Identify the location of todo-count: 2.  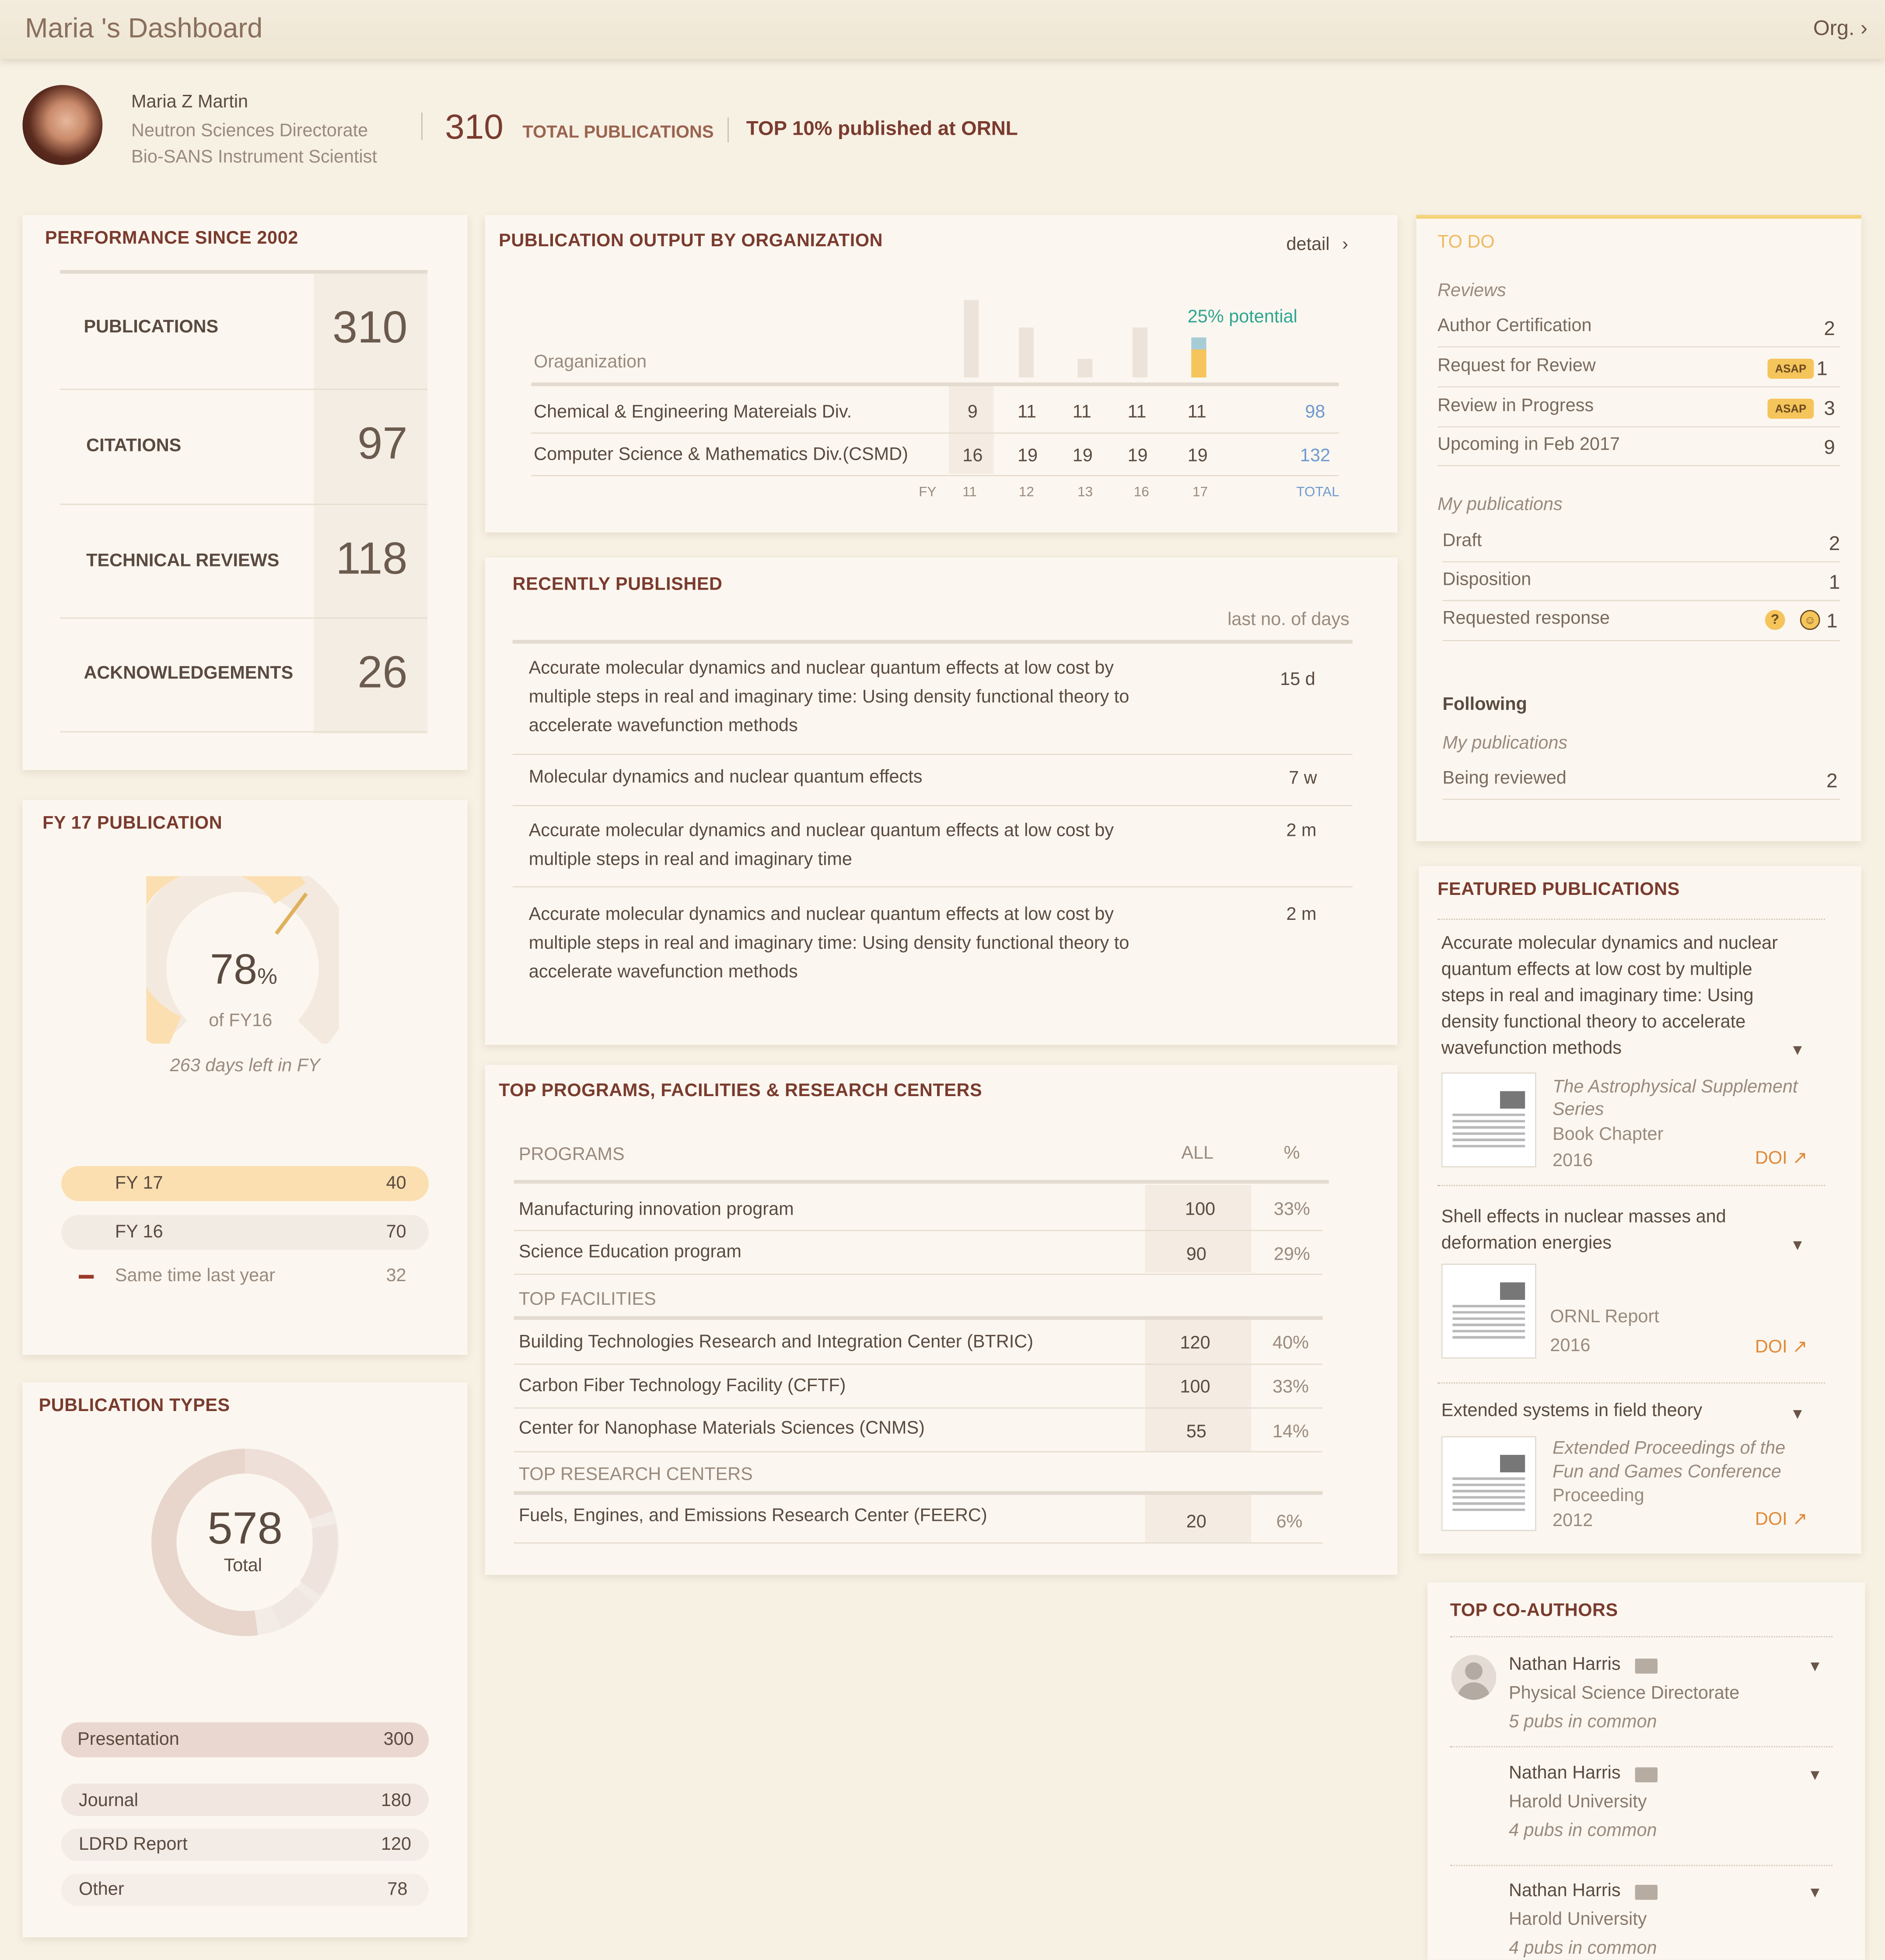
(1835, 544).